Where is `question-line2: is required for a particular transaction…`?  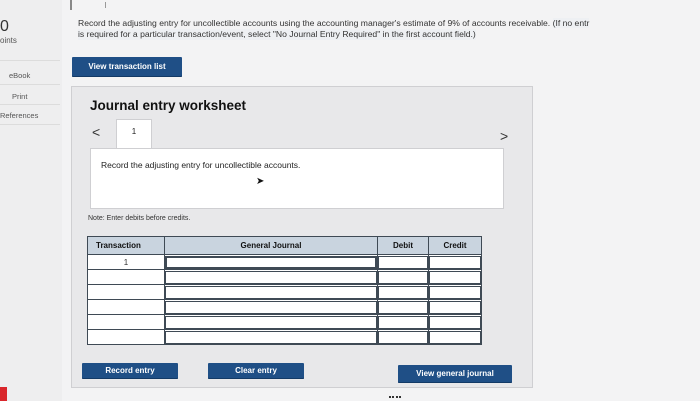 question-line2: is required for a particular transaction… is located at coordinates (277, 34).